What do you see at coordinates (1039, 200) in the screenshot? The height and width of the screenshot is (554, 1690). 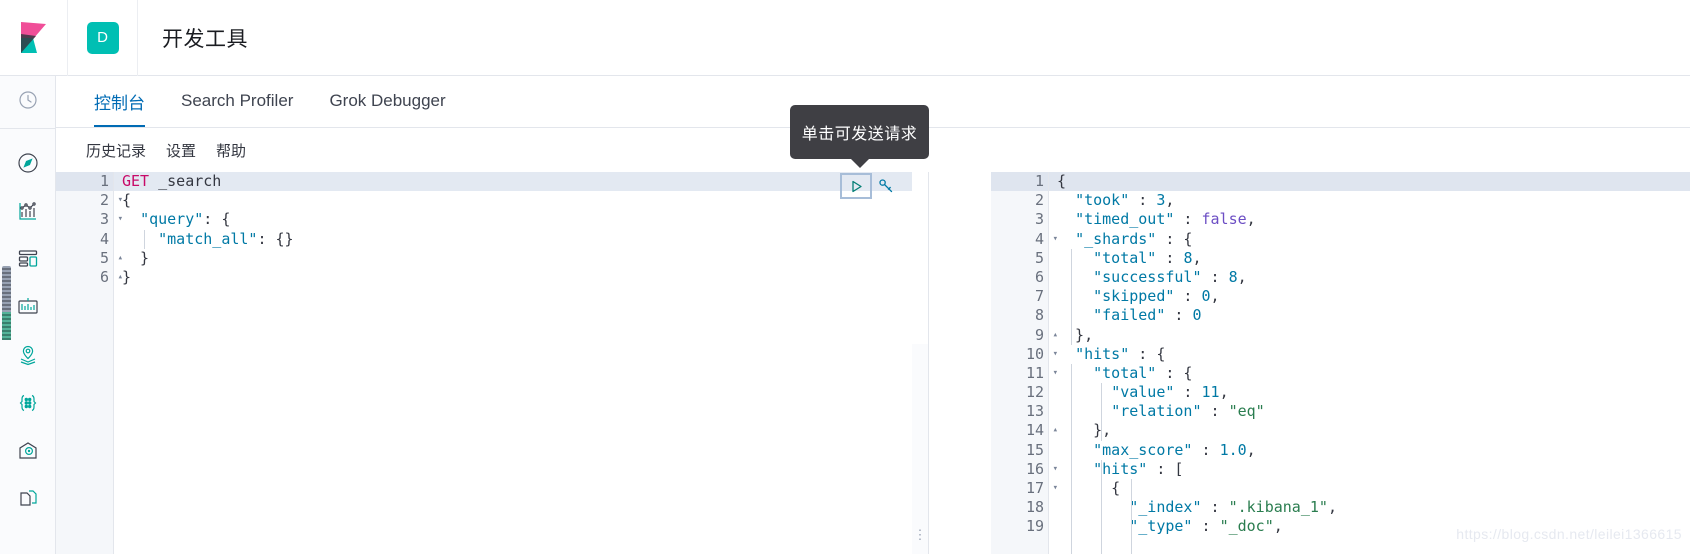 I see `line-number: 2` at bounding box center [1039, 200].